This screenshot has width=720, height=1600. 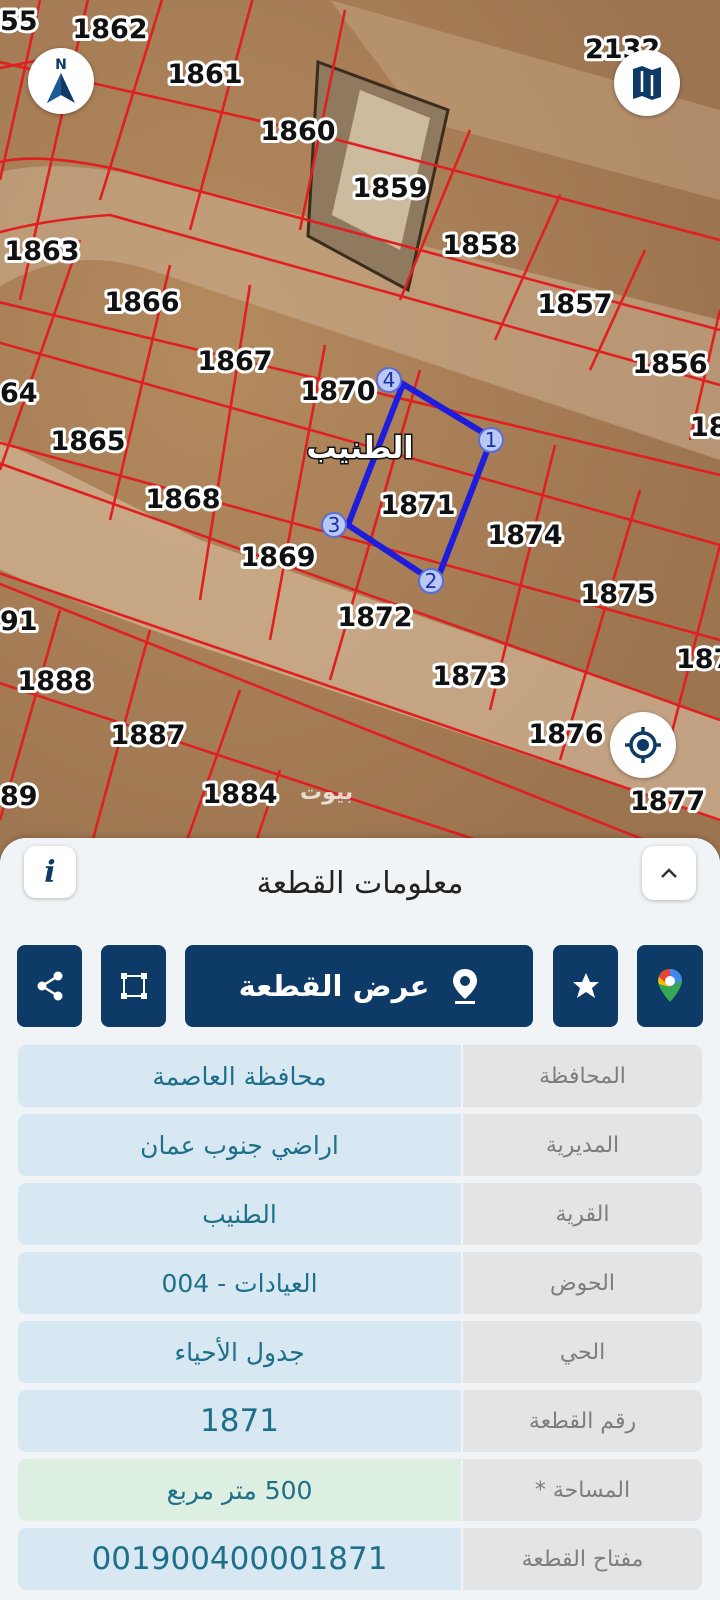 What do you see at coordinates (582, 1076) in the screenshot?
I see `governorate-label: المحافظة` at bounding box center [582, 1076].